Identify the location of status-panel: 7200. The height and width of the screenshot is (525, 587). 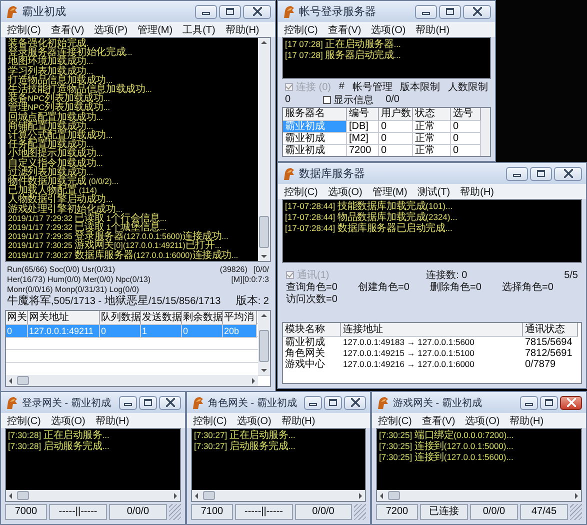
(397, 512).